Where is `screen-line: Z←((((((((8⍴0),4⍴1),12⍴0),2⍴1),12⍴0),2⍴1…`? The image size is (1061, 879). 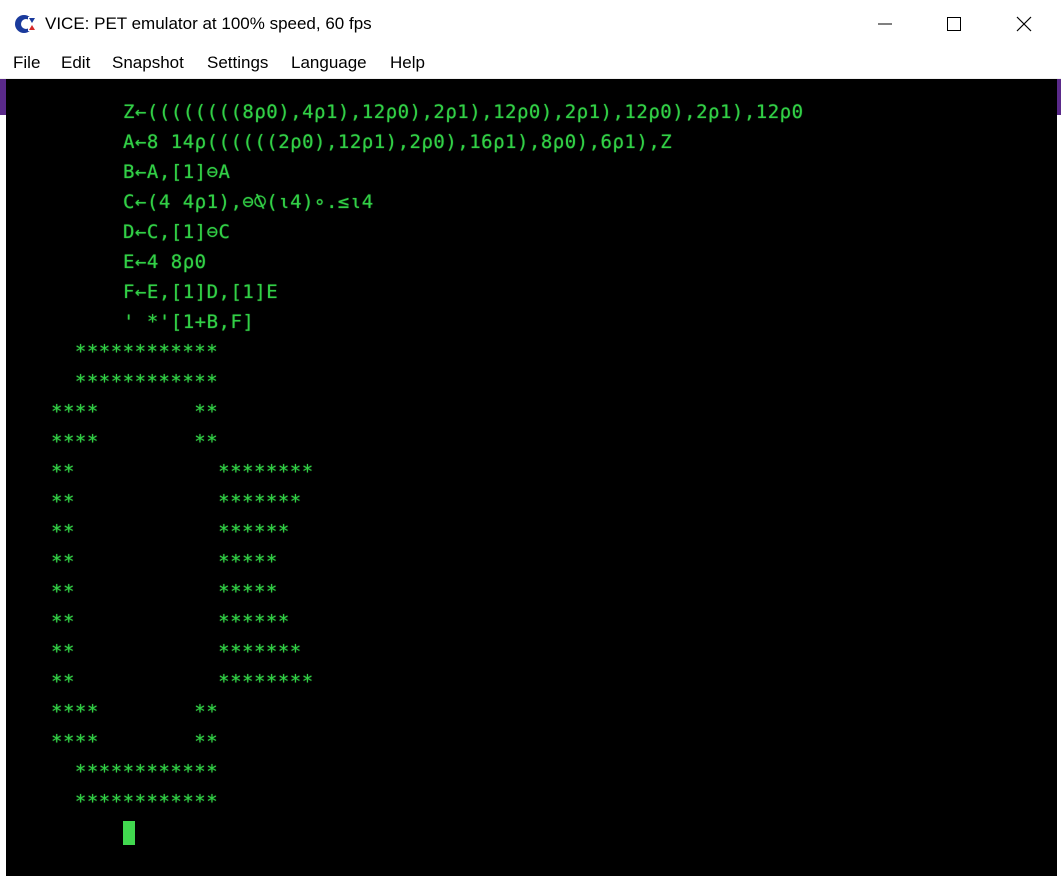
screen-line: Z←((((((((8⍴0),4⍴1),12⍴0),2⍴1),12⍴0),2⍴1… is located at coordinates (463, 112).